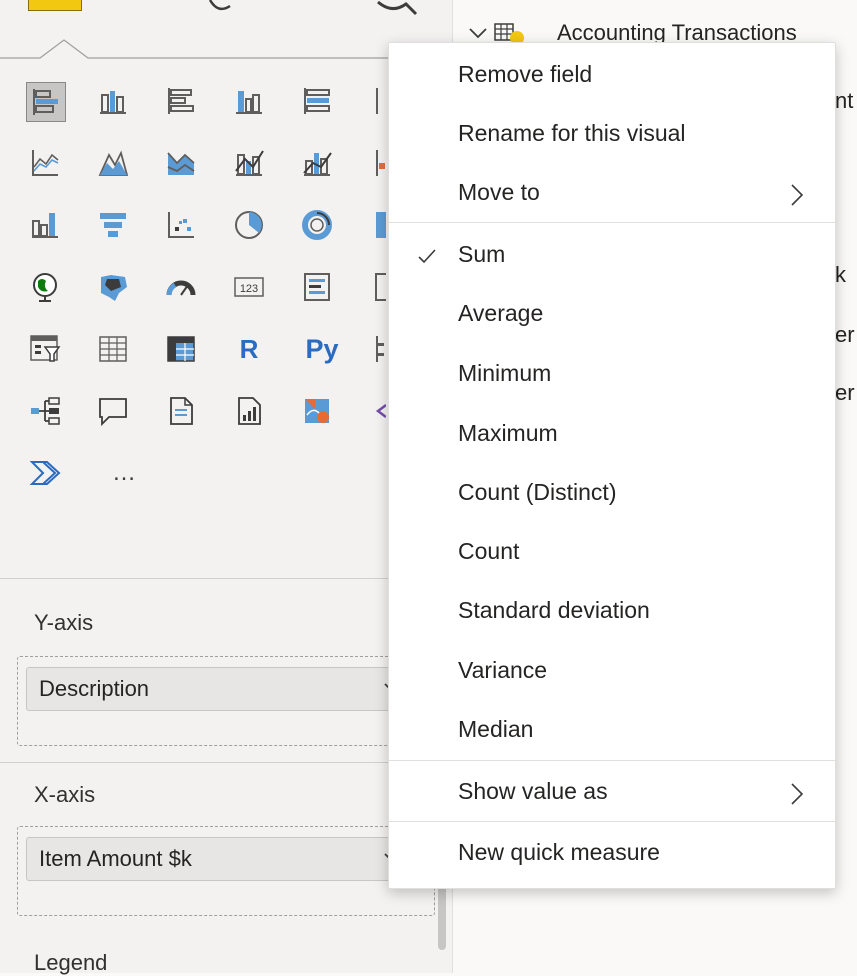 The height and width of the screenshot is (976, 857). What do you see at coordinates (226, 29) in the screenshot?
I see `pane-tab-strip` at bounding box center [226, 29].